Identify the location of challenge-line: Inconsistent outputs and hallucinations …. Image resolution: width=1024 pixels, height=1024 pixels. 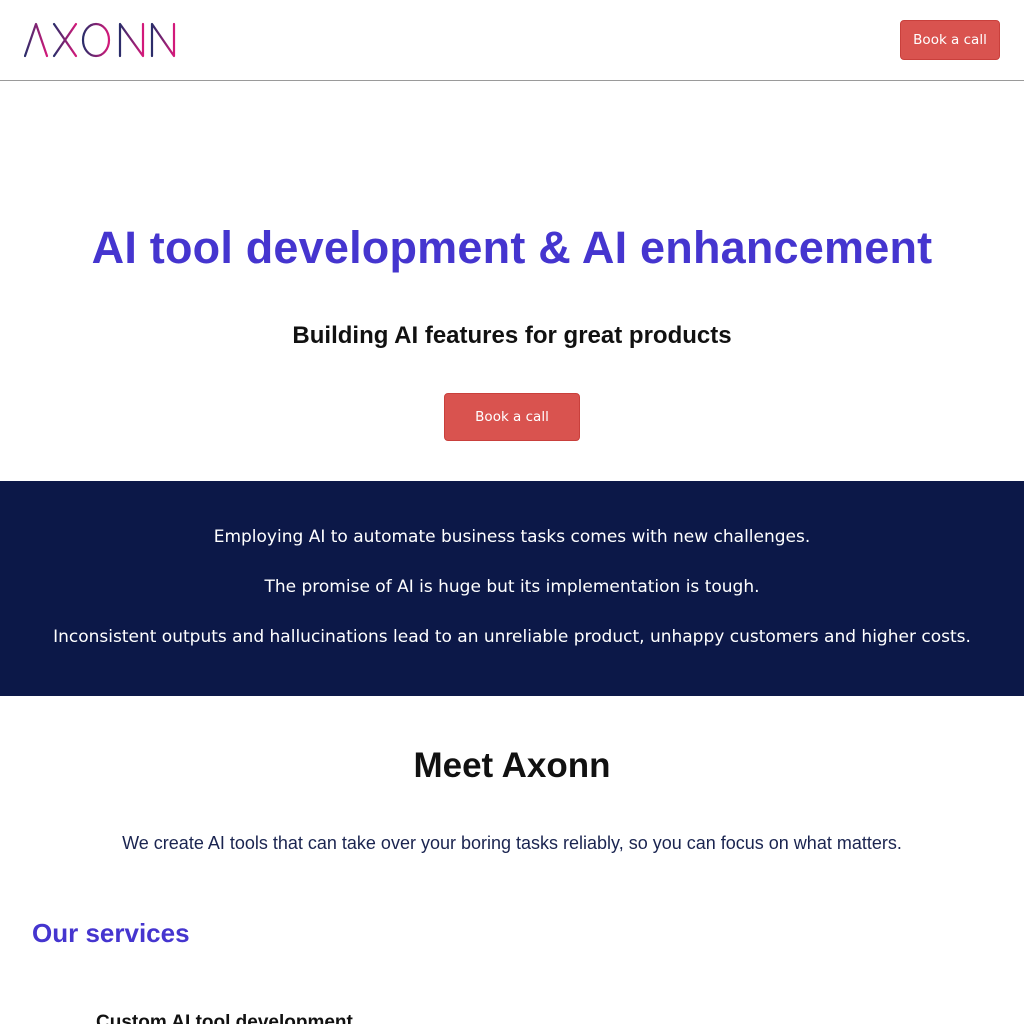
(512, 637).